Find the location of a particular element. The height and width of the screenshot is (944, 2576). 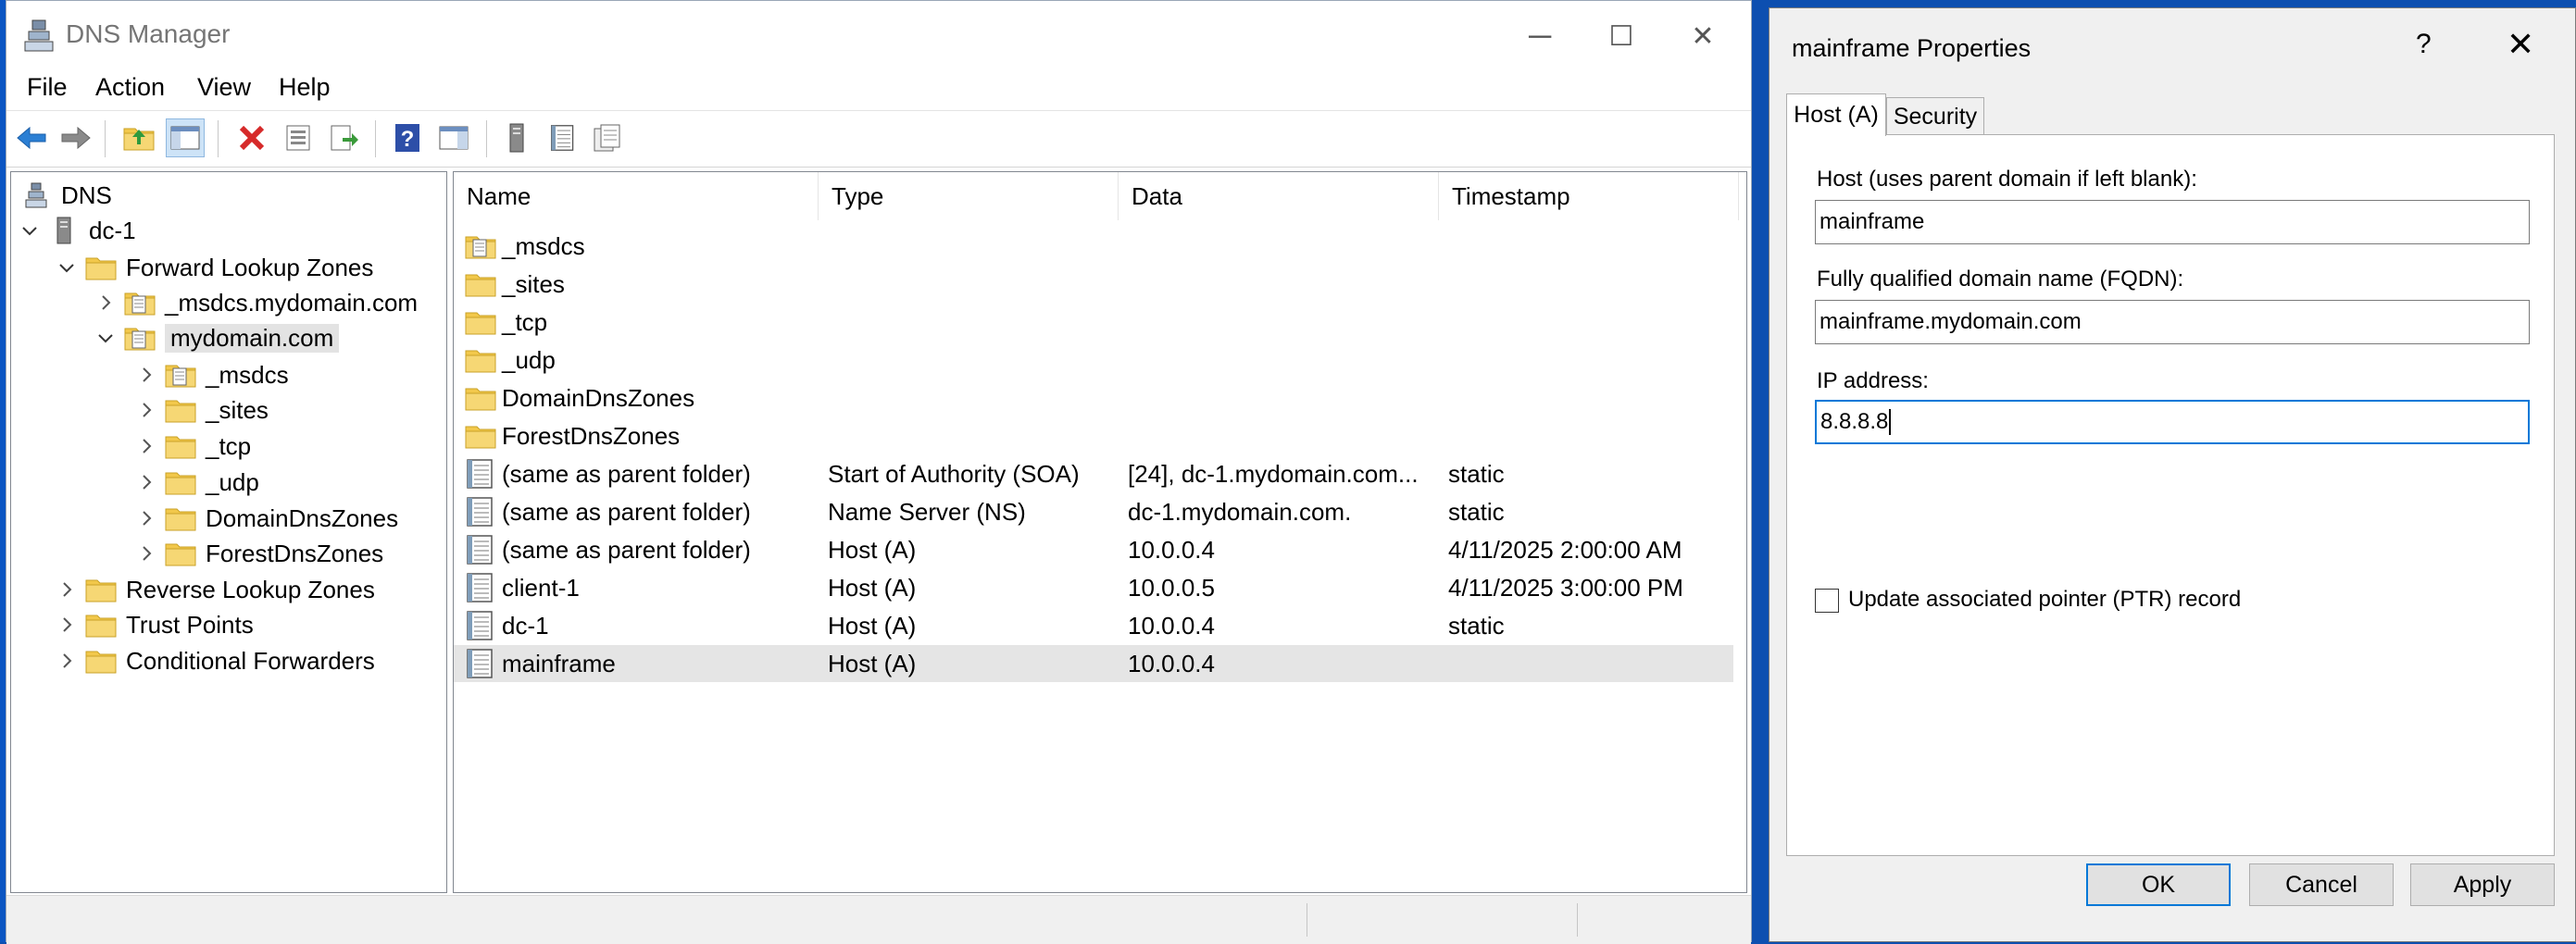

menu-action: Action is located at coordinates (130, 87).